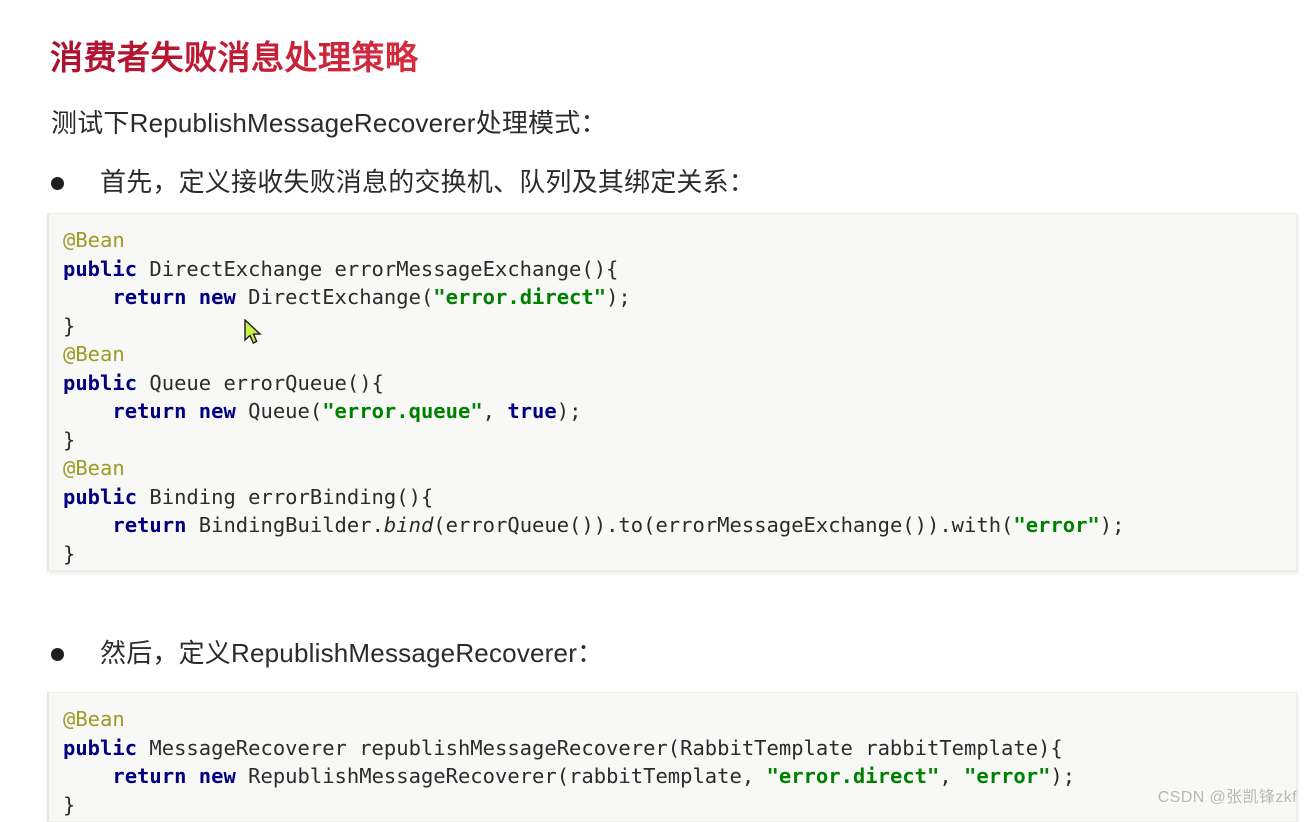  I want to click on bullet-item-second-label: 然后，定义RepublishMessageRecoverer：, so click(352, 653).